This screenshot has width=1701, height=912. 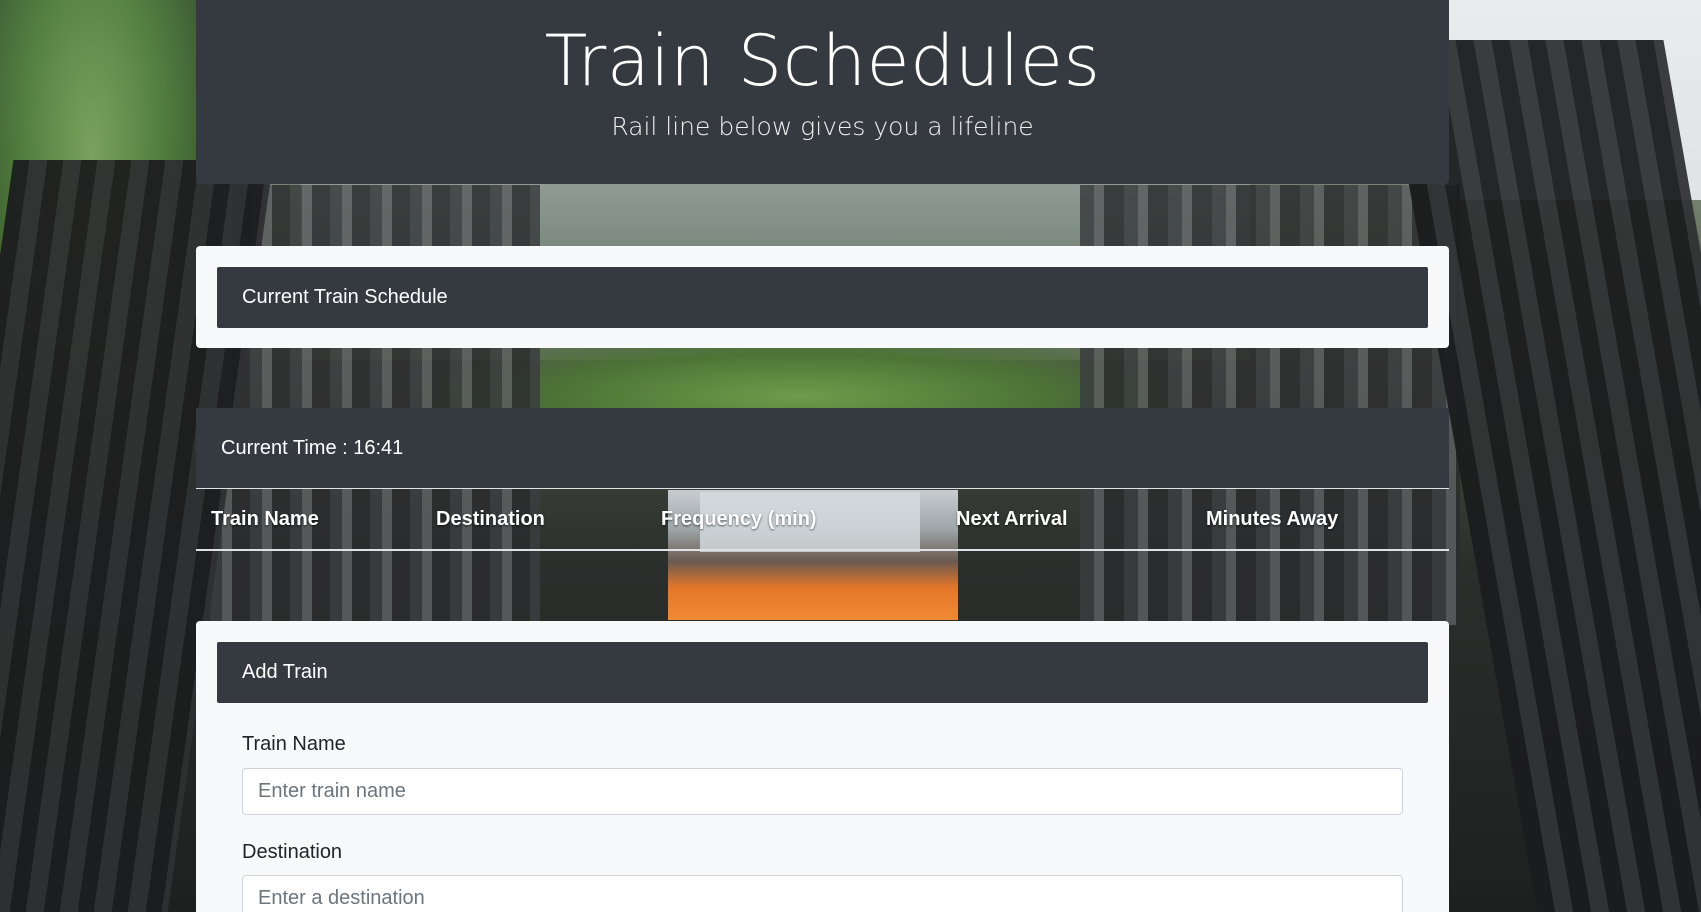 What do you see at coordinates (1066, 519) in the screenshot?
I see `column-header-next-arrival: Next Arrival` at bounding box center [1066, 519].